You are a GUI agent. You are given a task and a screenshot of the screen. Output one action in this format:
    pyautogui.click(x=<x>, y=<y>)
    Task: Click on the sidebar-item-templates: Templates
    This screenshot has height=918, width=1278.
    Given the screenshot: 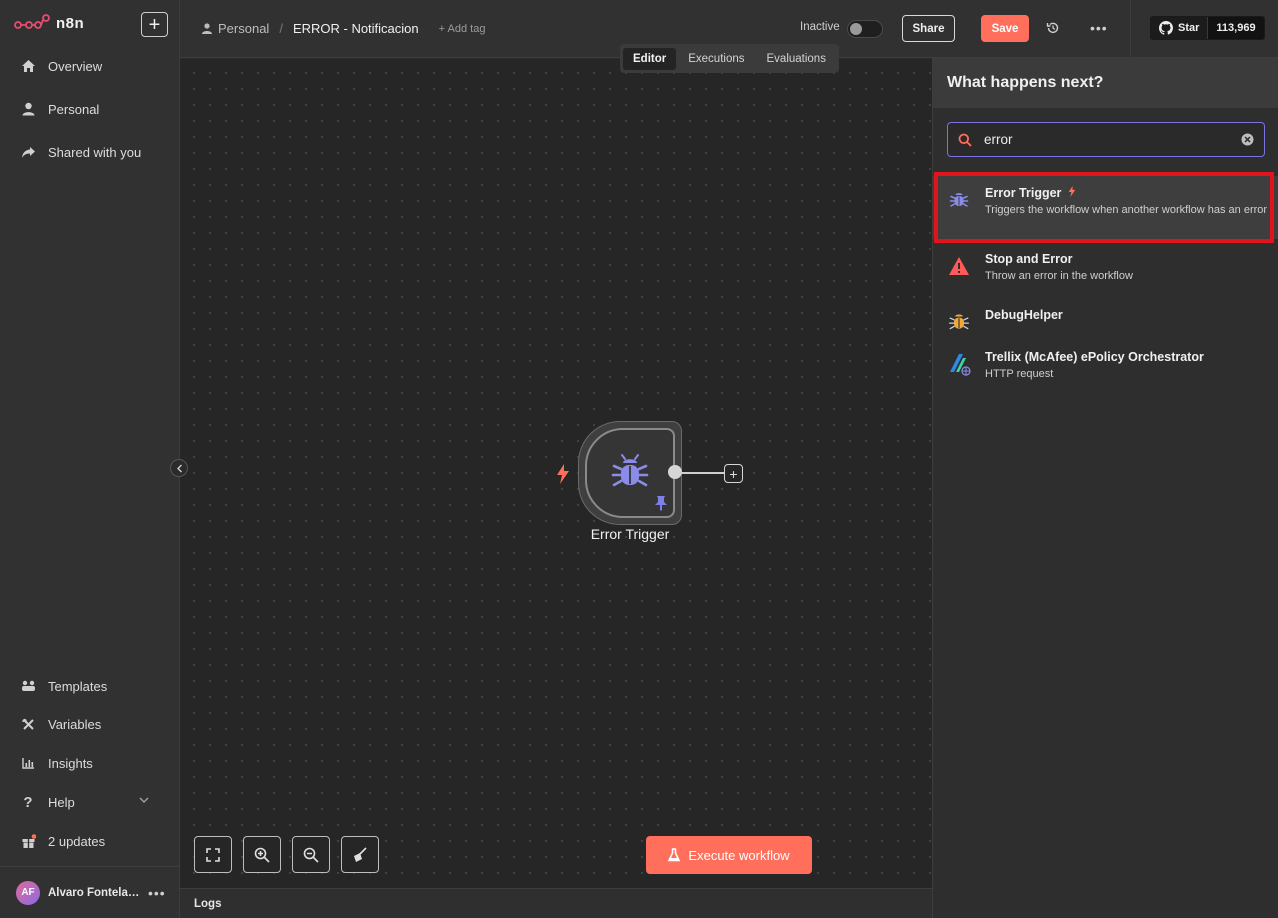 What is the action you would take?
    pyautogui.click(x=89, y=686)
    